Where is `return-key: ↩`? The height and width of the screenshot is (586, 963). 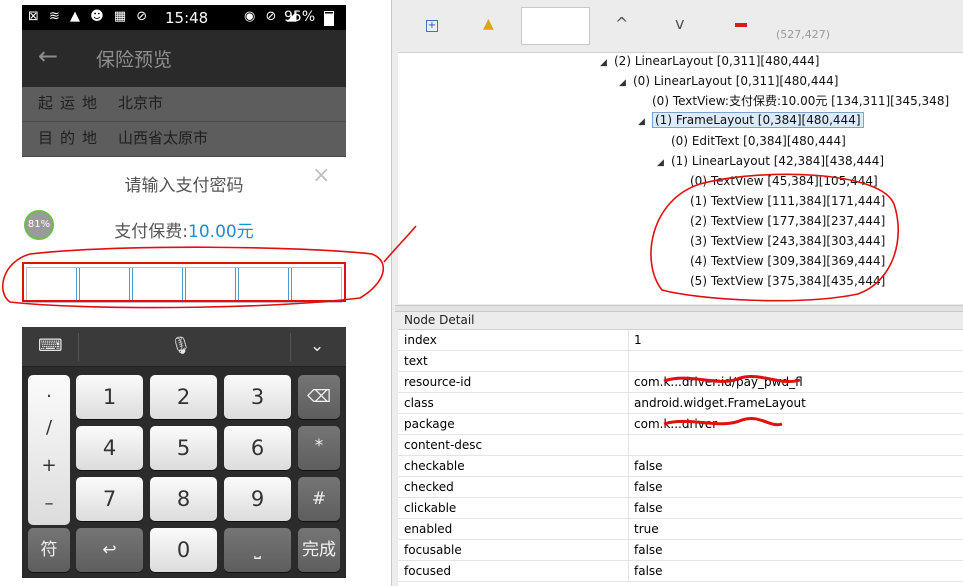 return-key: ↩ is located at coordinates (109, 550).